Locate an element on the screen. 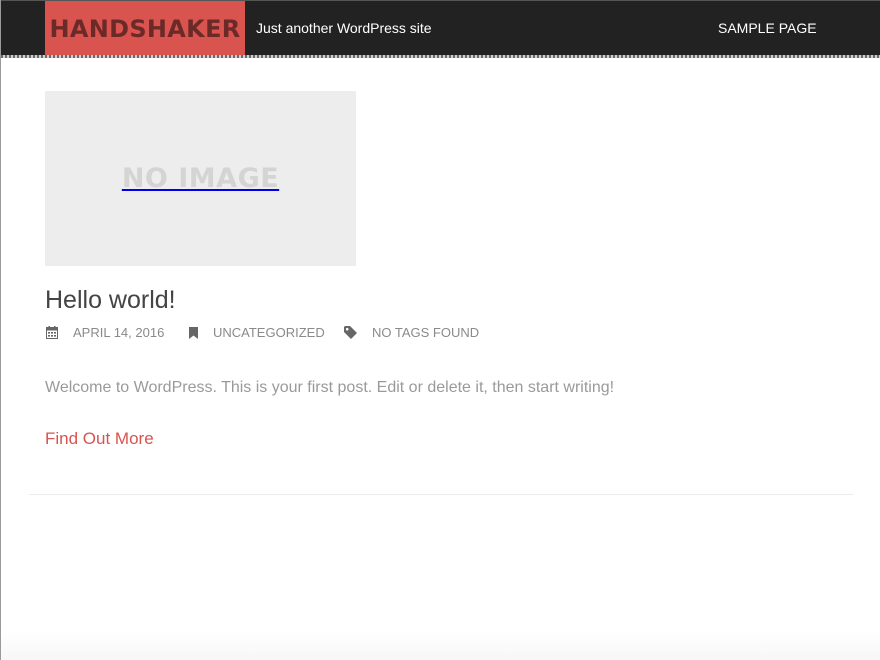  site-logo-link: HANDSHAKER is located at coordinates (145, 28).